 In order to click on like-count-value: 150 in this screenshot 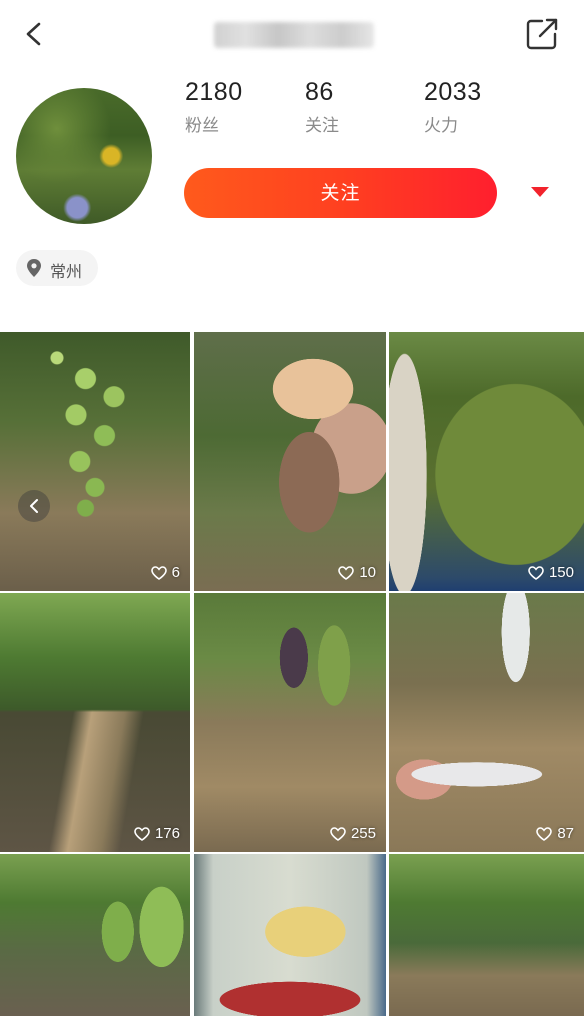, I will do `click(561, 572)`.